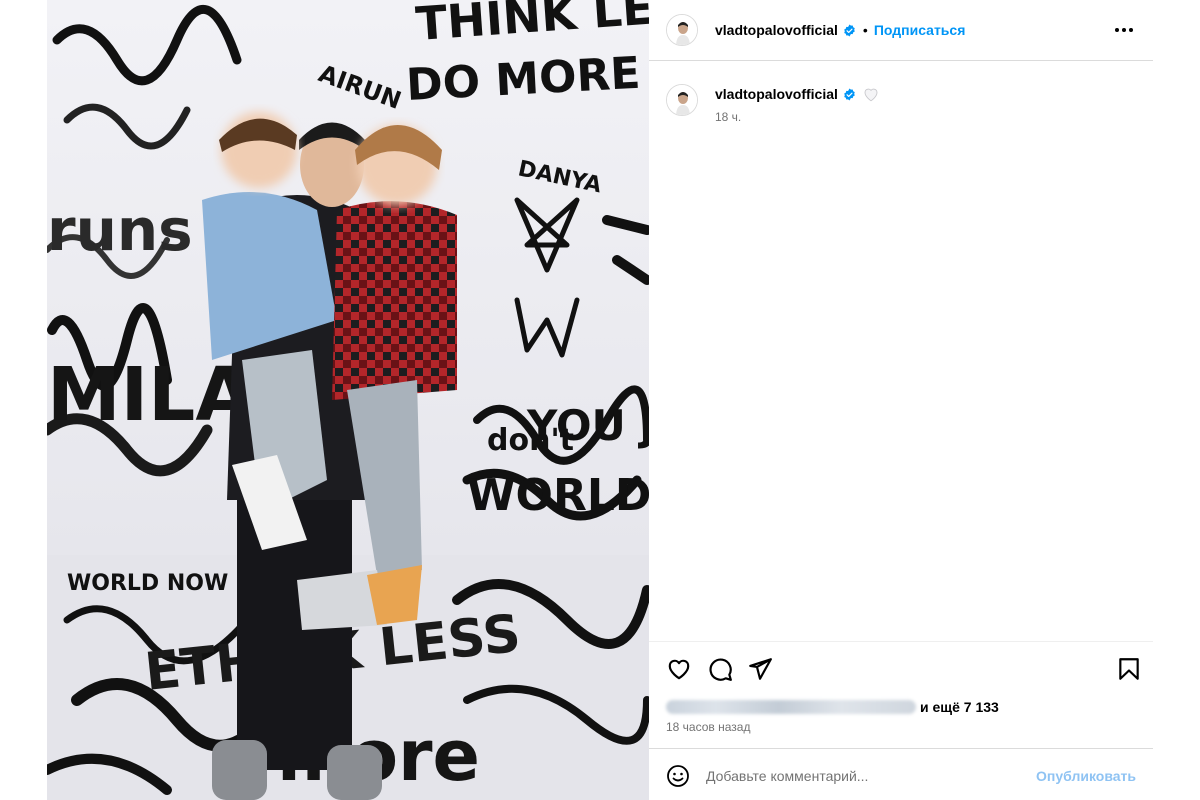  I want to click on heart-outline-icon, so click(679, 669).